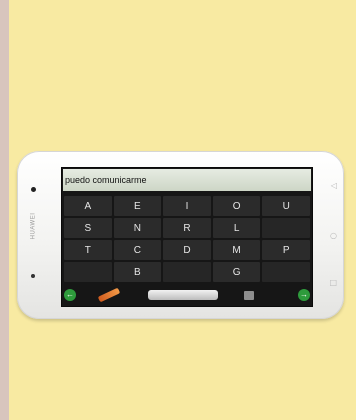 The height and width of the screenshot is (420, 356). I want to click on key-a: A, so click(88, 206).